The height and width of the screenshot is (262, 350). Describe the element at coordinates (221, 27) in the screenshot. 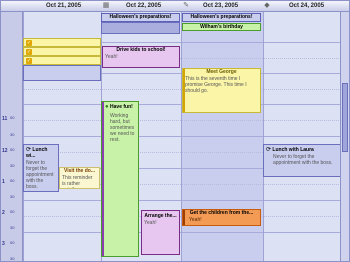

I see `allday-event: Wilham's birthday` at that location.